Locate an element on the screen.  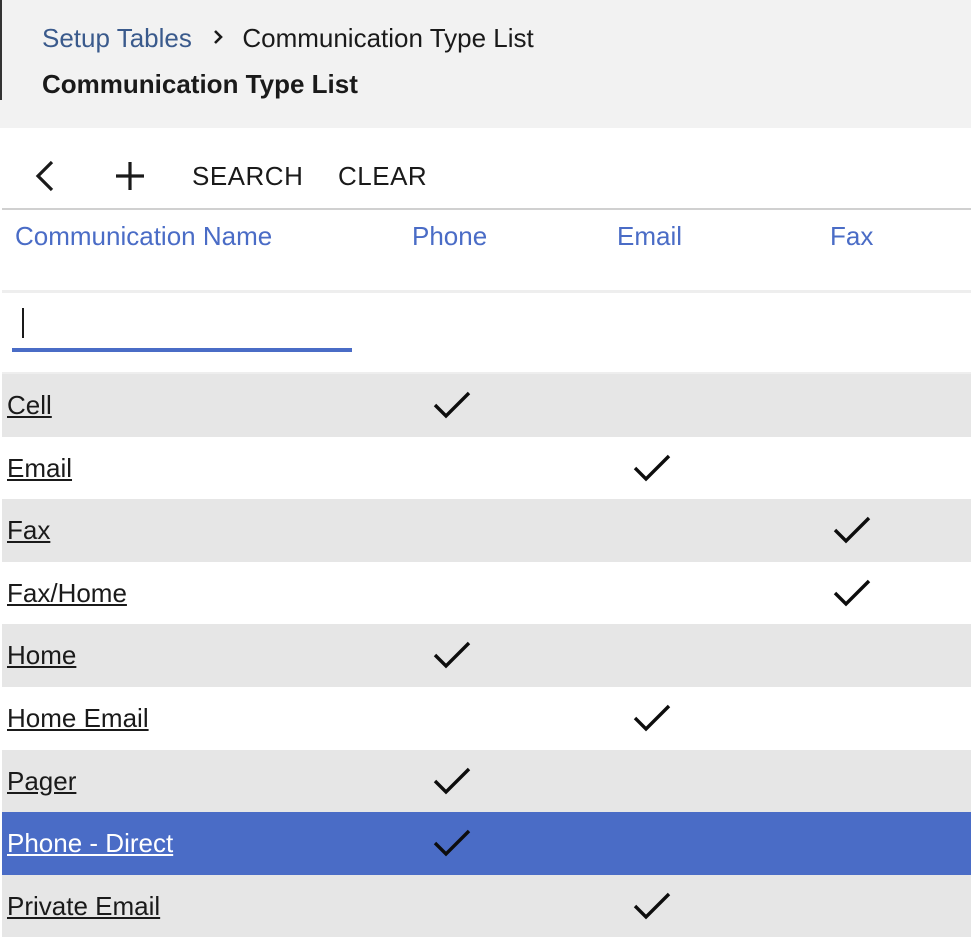
table-row: Fax/Home is located at coordinates (486, 593).